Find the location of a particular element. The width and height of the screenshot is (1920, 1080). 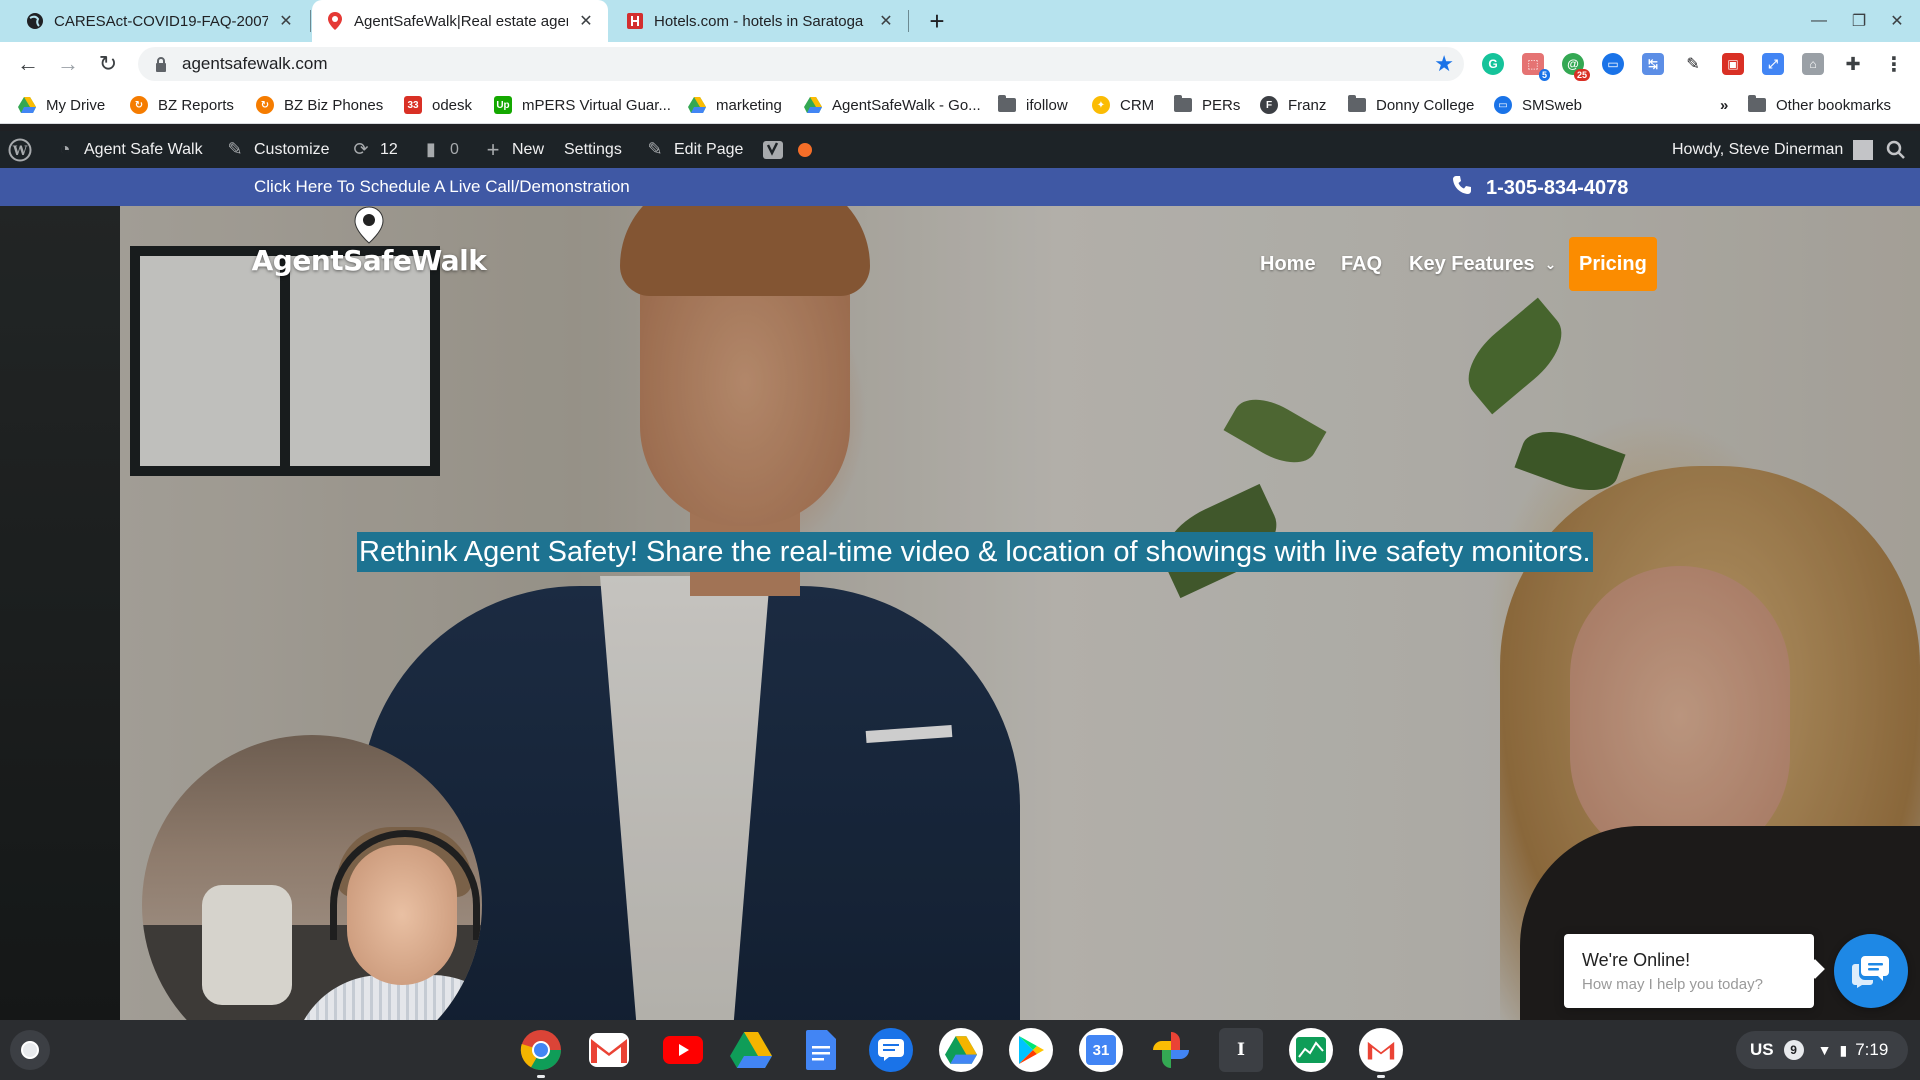

reload-icon: ↻ is located at coordinates (108, 64).